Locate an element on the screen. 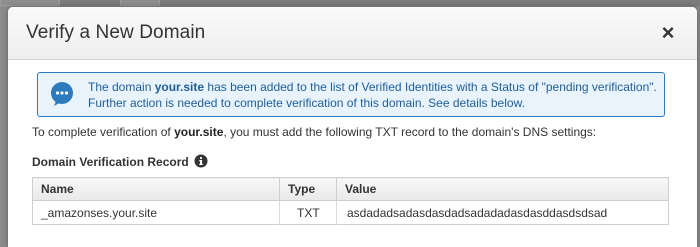 Image resolution: width=700 pixels, height=247 pixels. background-toolbar is located at coordinates (350, 3).